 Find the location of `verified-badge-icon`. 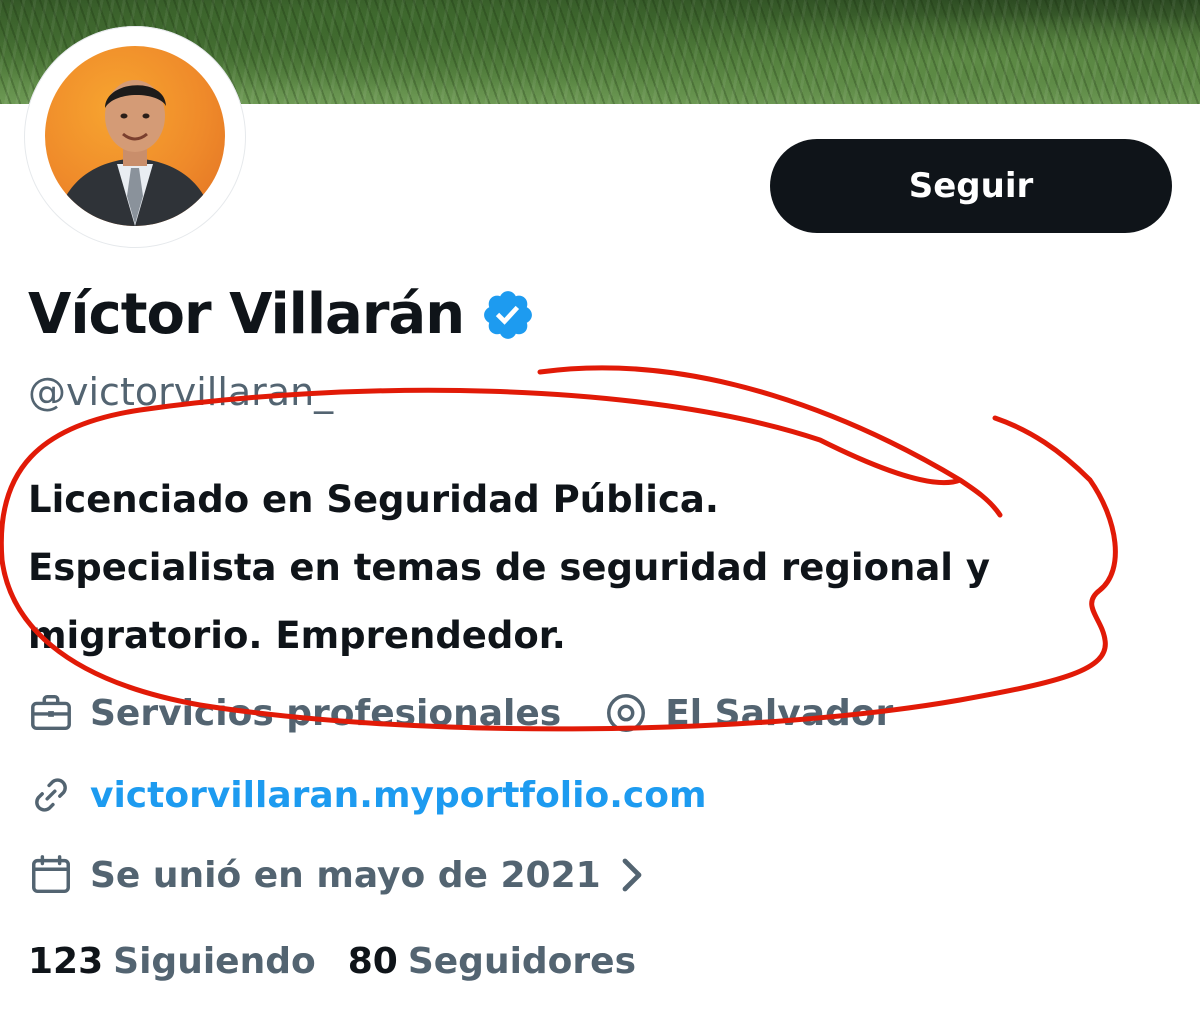

verified-badge-icon is located at coordinates (508, 315).